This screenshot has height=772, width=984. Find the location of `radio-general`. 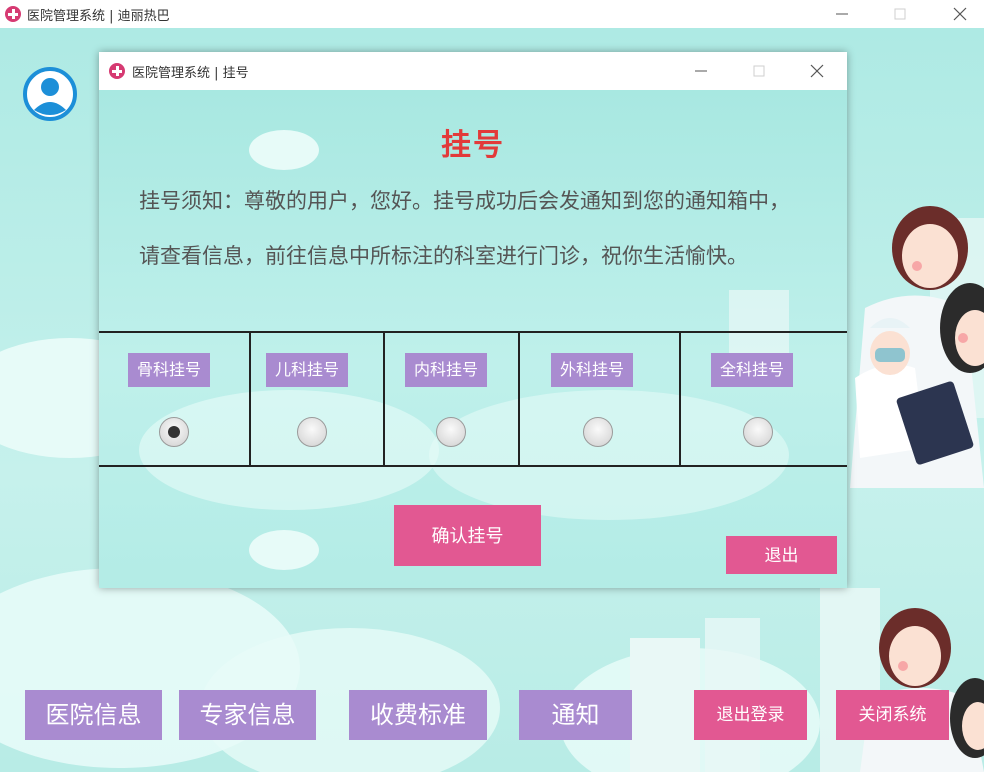

radio-general is located at coordinates (758, 432).